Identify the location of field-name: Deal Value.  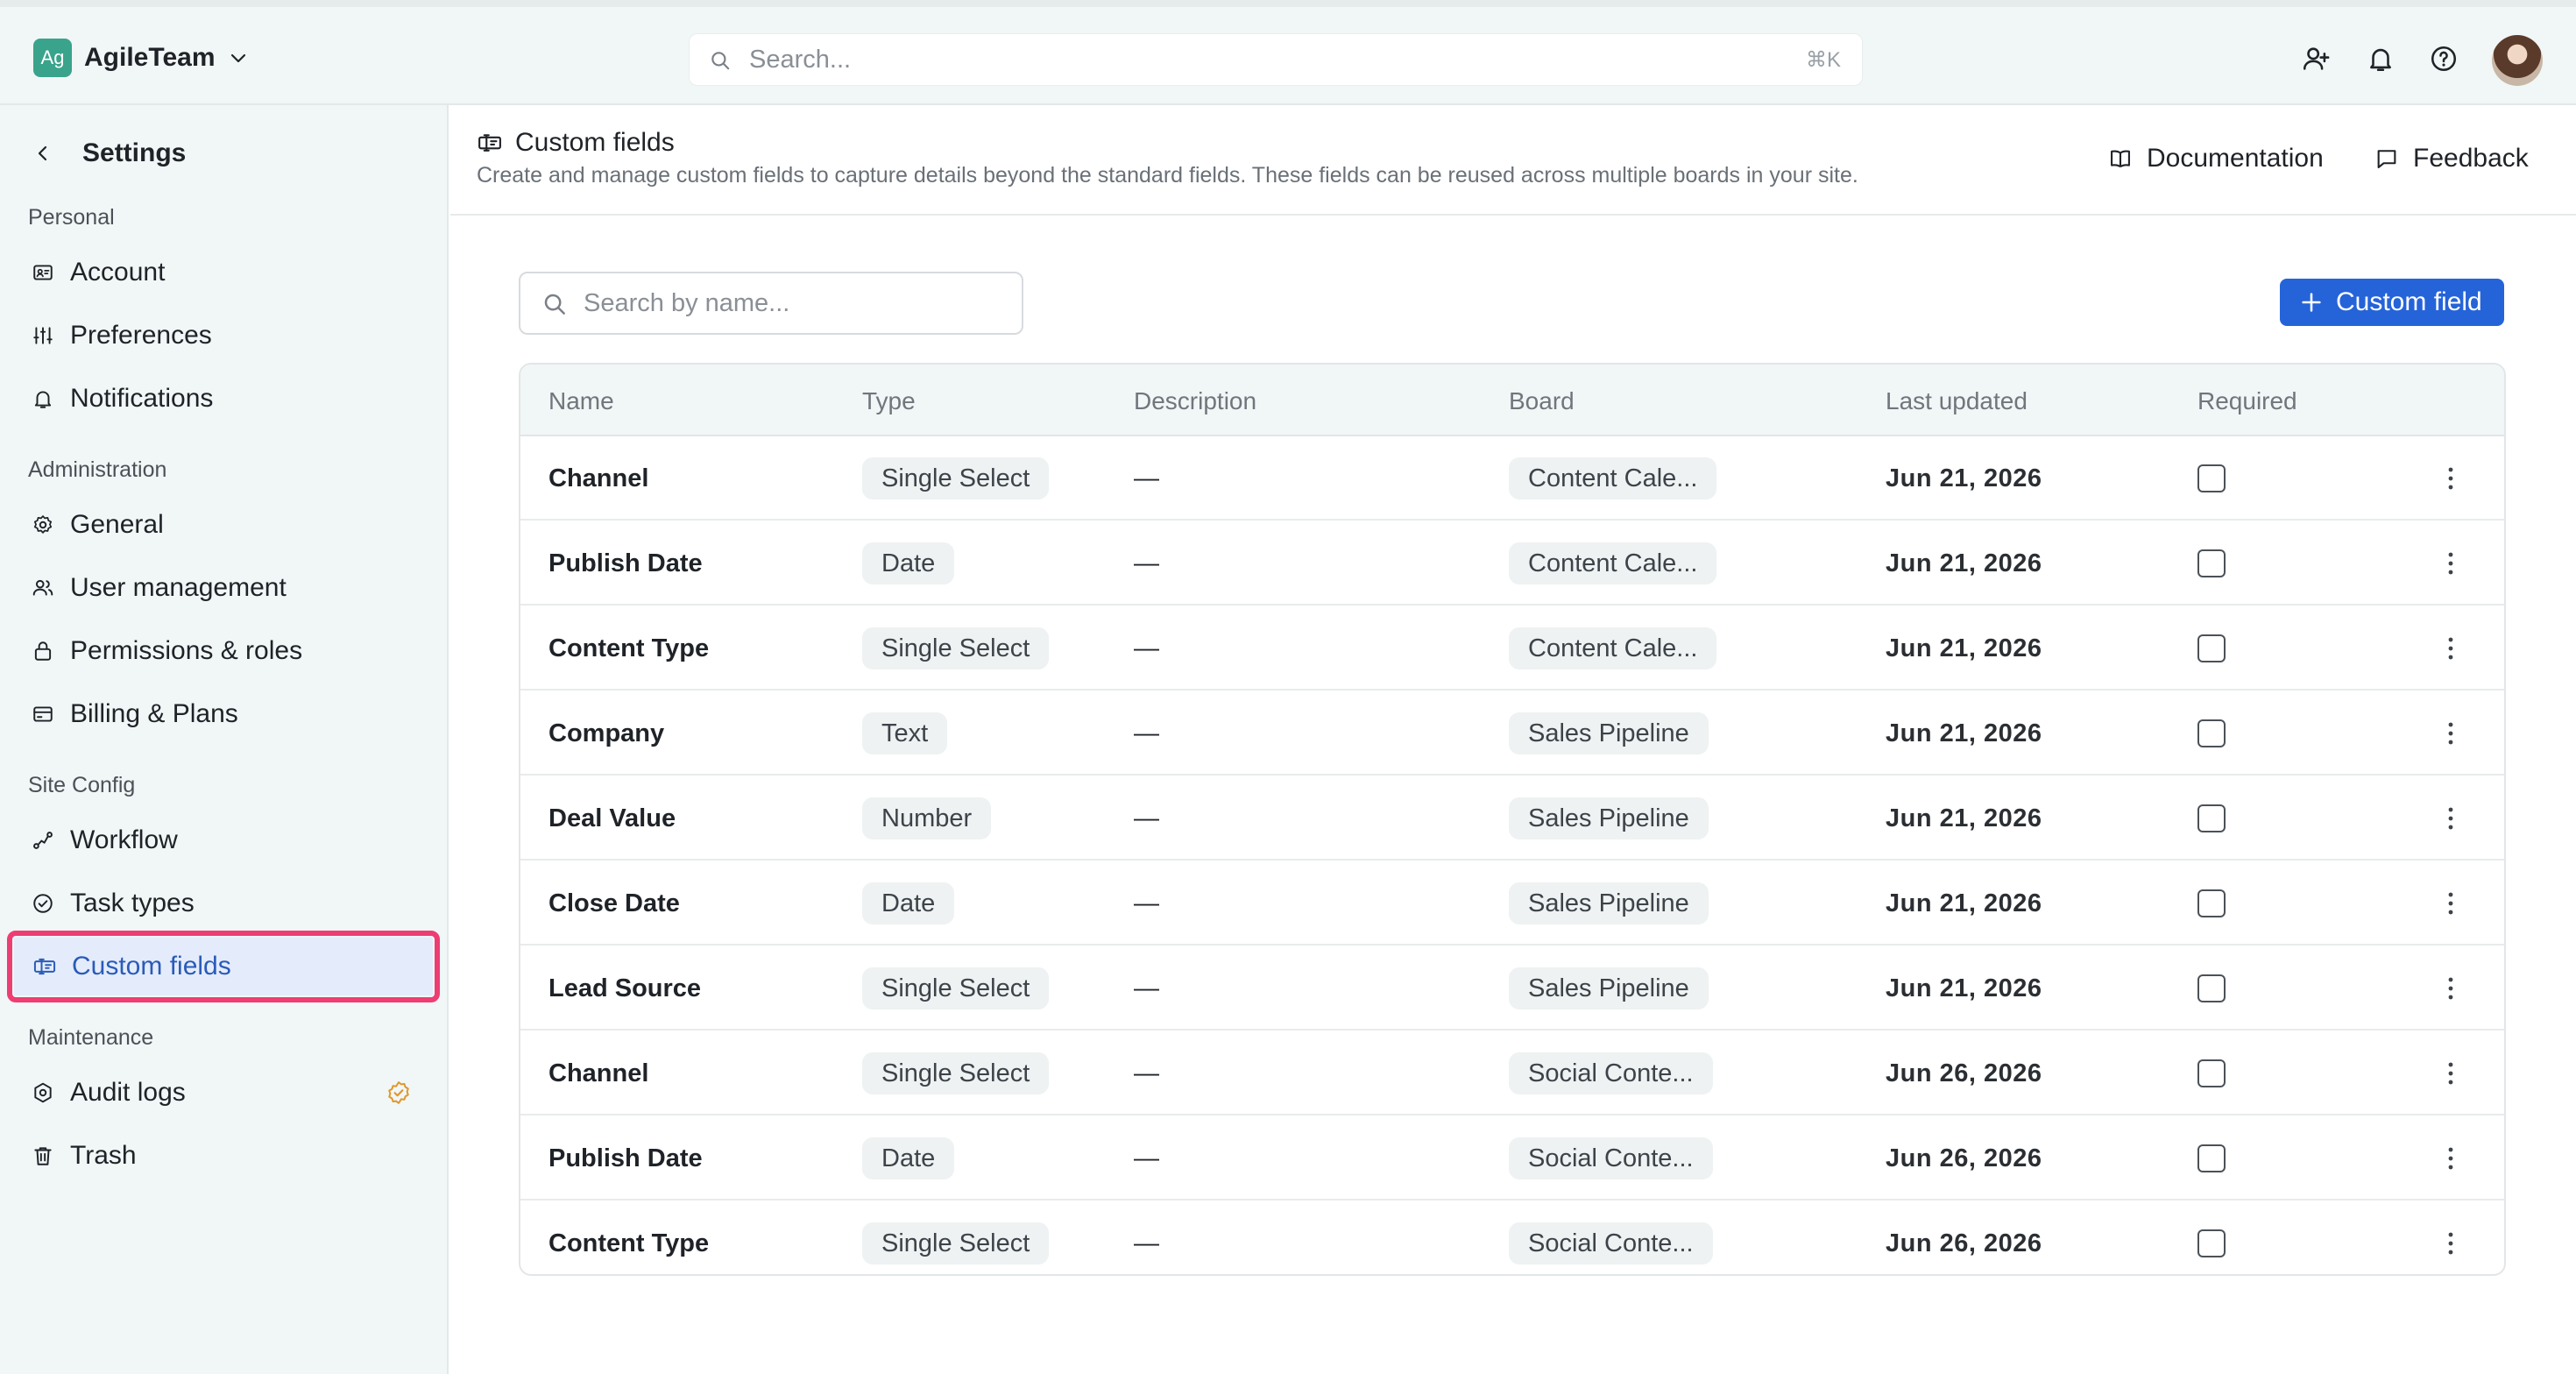
(612, 818).